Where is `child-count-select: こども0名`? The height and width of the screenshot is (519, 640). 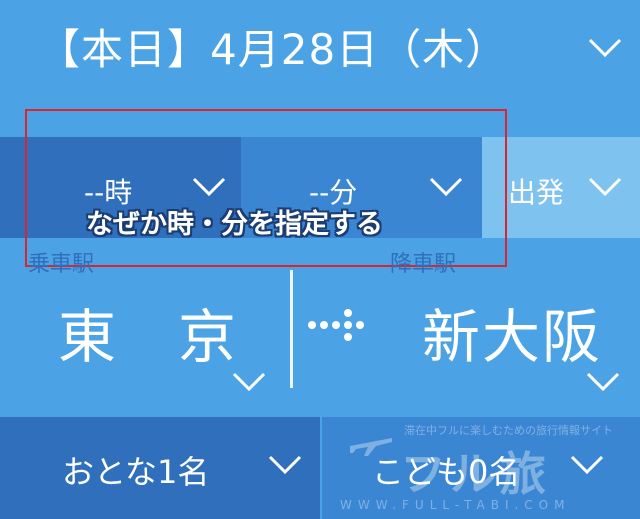
child-count-select: こども0名 is located at coordinates (481, 468).